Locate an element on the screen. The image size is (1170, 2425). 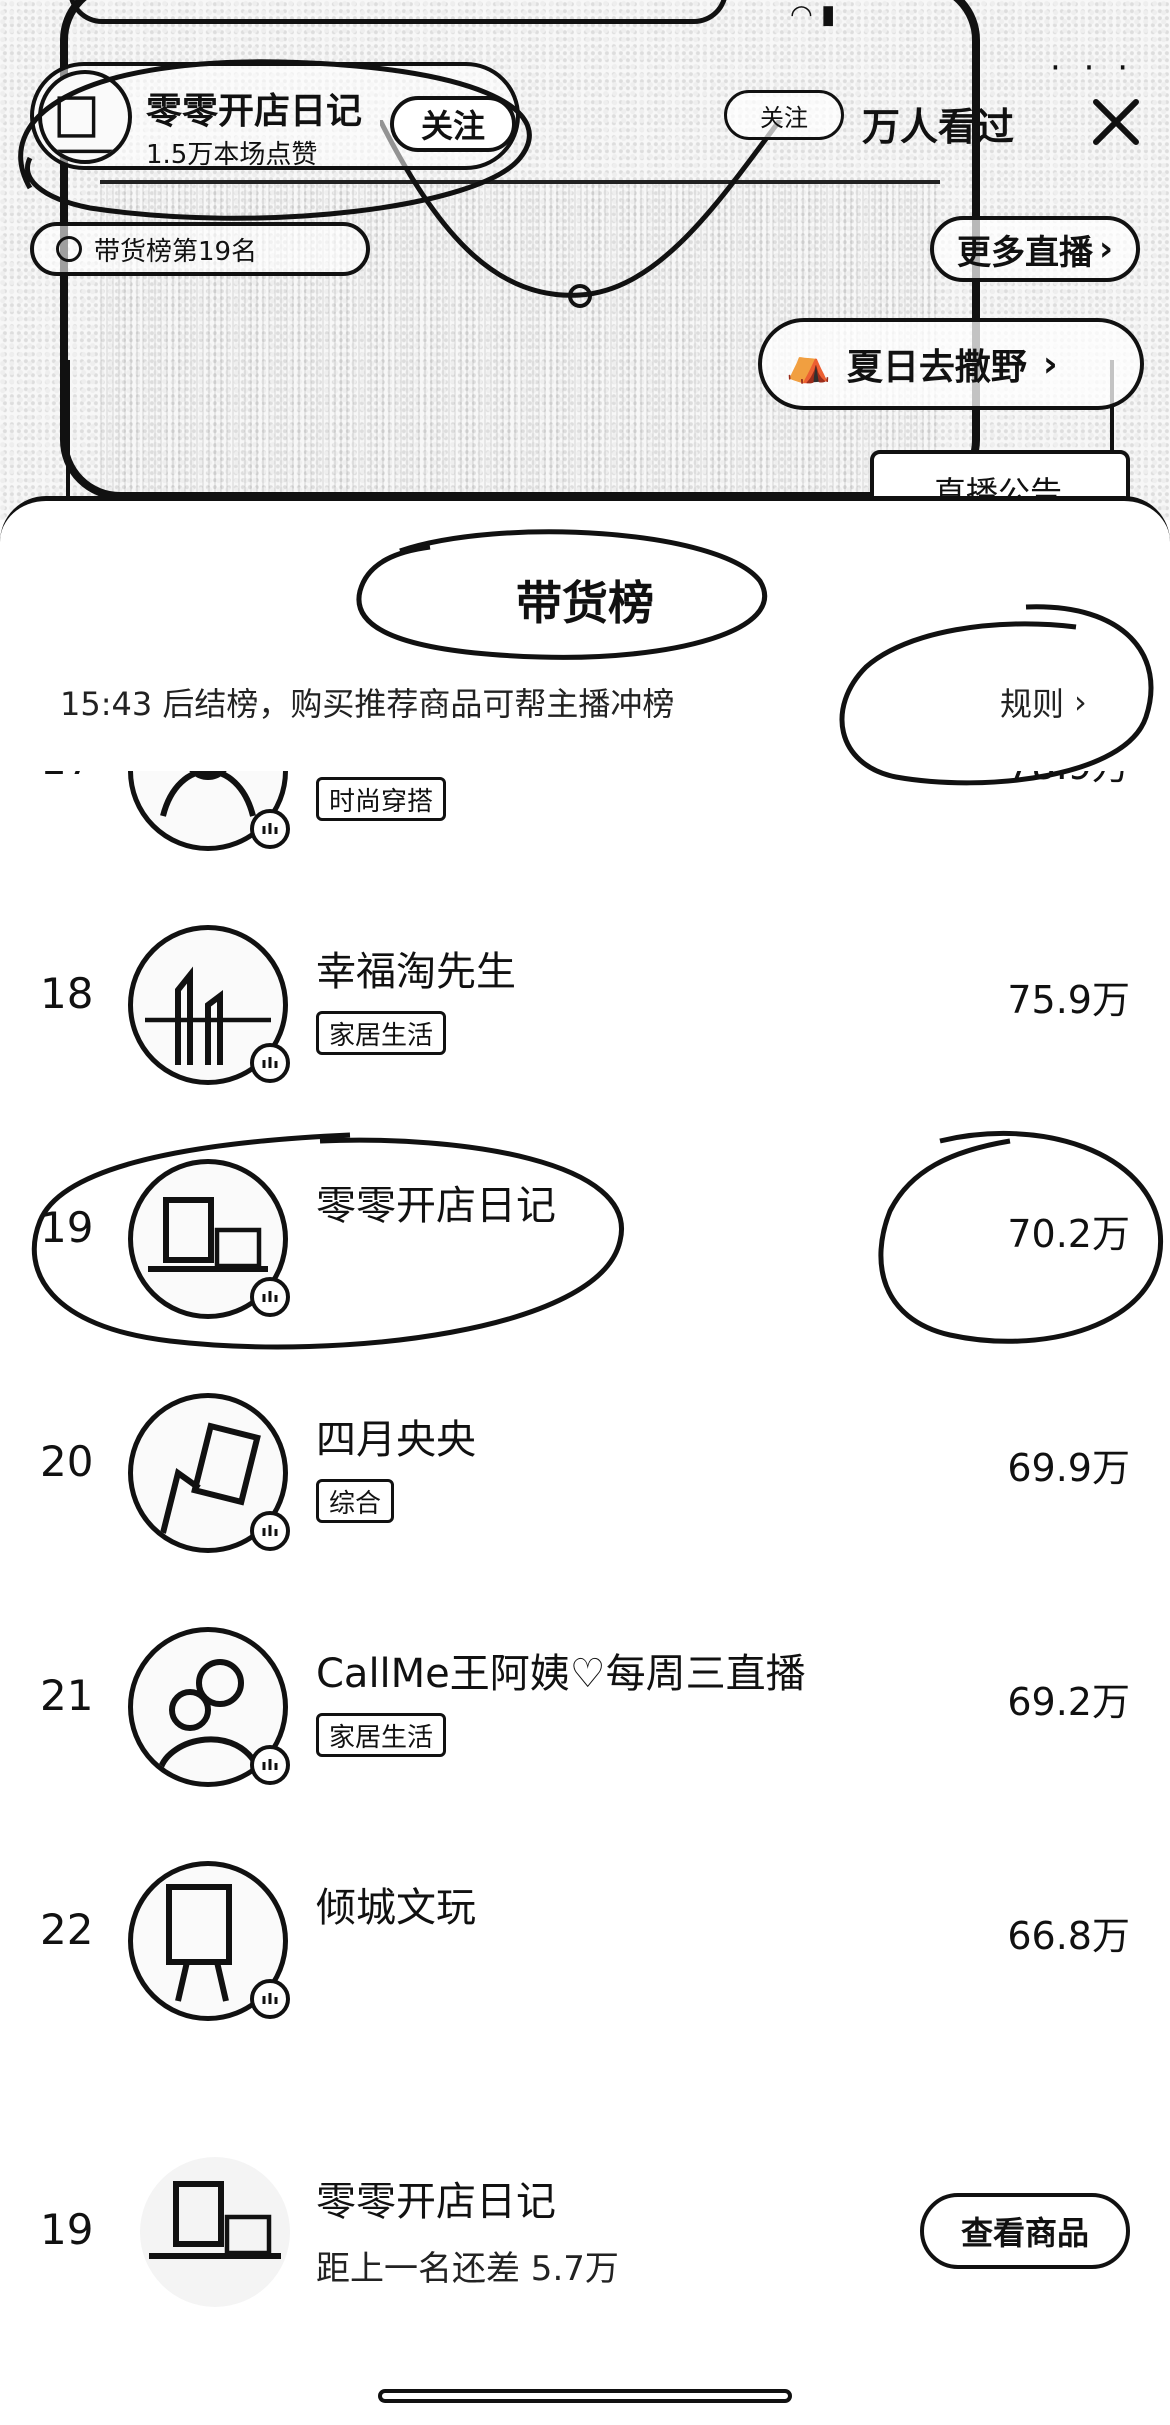
streamer-name: 倾城文玩 is located at coordinates (396, 1908).